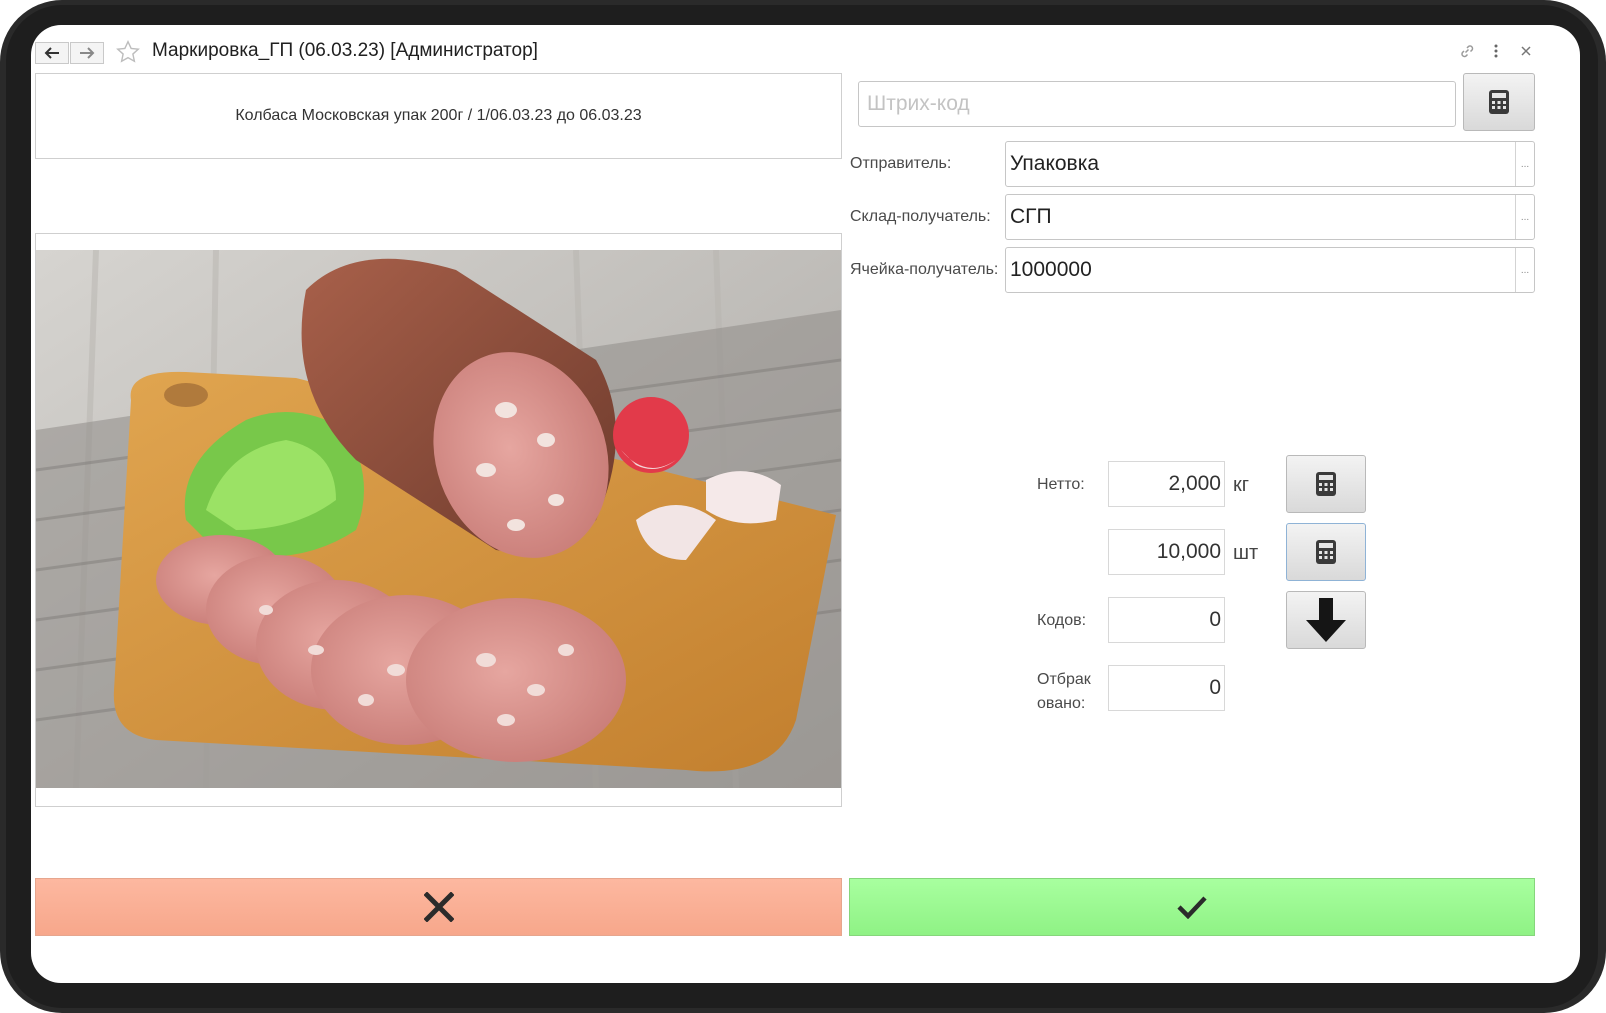 This screenshot has height=1013, width=1606. Describe the element at coordinates (1064, 692) in the screenshot. I see `rejected-label: Отбрак овано:` at that location.